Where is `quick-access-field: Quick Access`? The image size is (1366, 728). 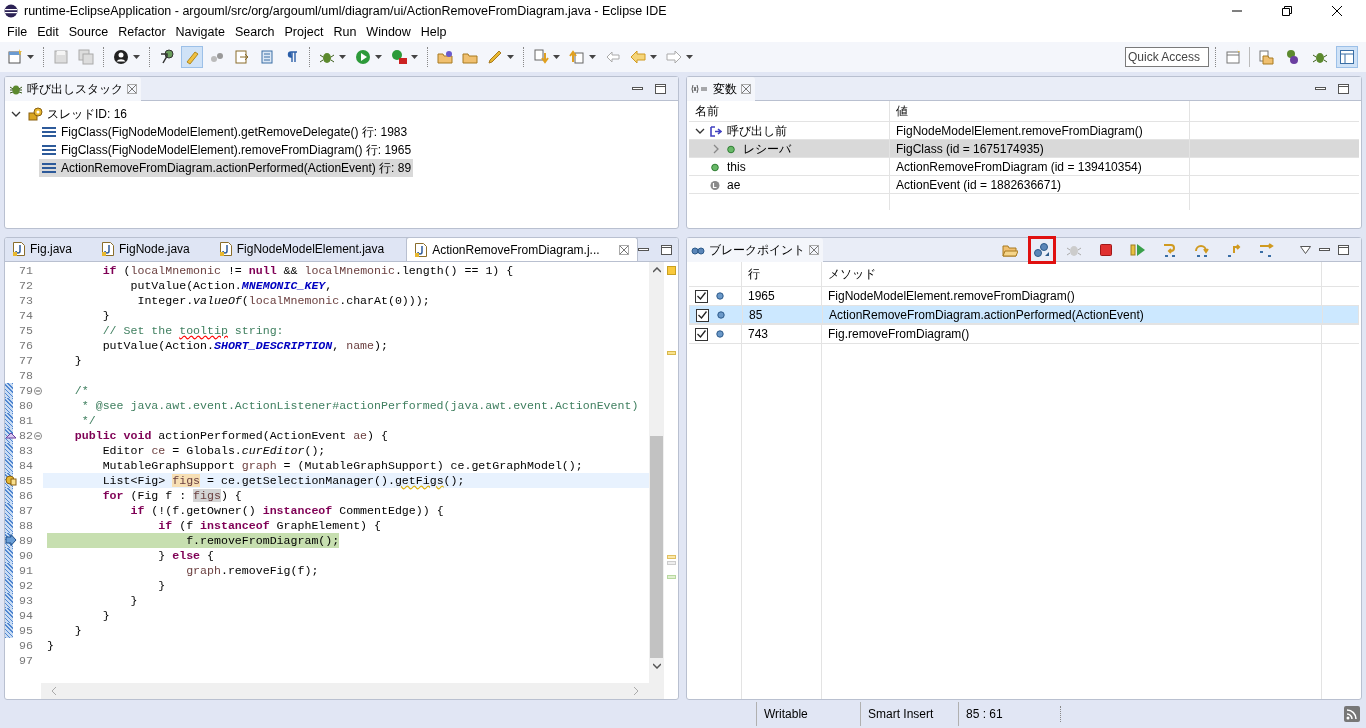 quick-access-field: Quick Access is located at coordinates (1167, 57).